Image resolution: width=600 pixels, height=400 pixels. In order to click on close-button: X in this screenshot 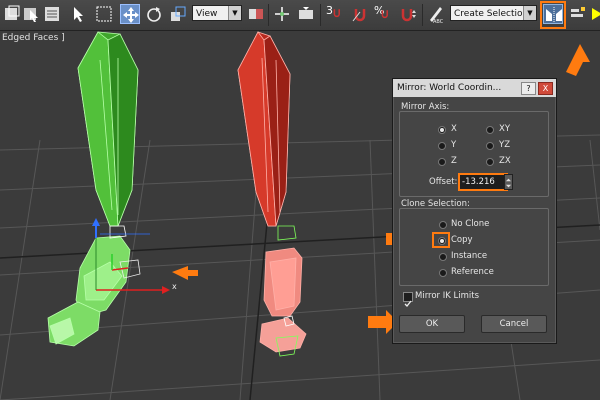, I will do `click(545, 88)`.